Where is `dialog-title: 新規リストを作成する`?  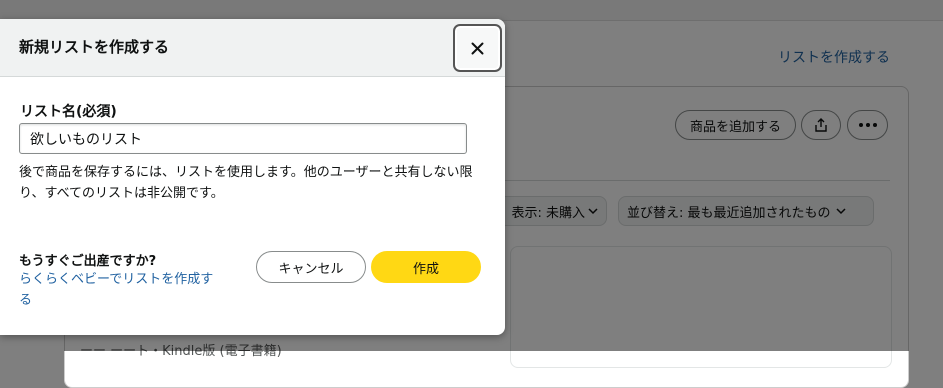 dialog-title: 新規リストを作成する is located at coordinates (94, 47).